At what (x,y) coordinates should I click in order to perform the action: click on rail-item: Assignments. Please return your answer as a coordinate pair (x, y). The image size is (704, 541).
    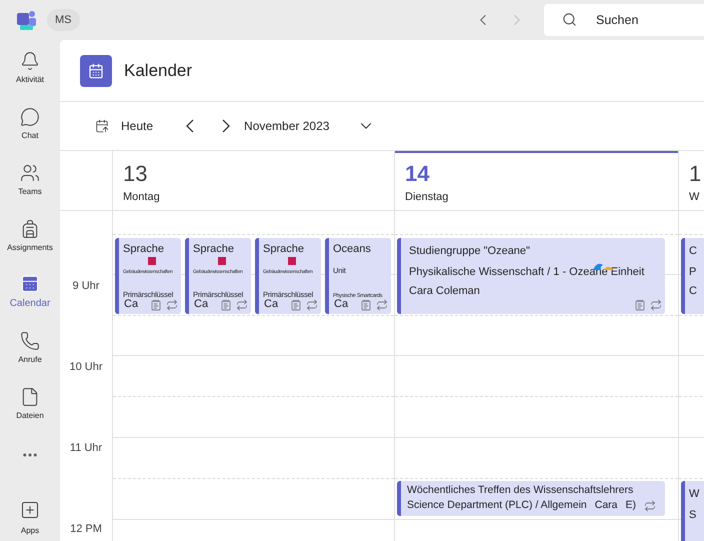
    Looking at the image, I should click on (30, 236).